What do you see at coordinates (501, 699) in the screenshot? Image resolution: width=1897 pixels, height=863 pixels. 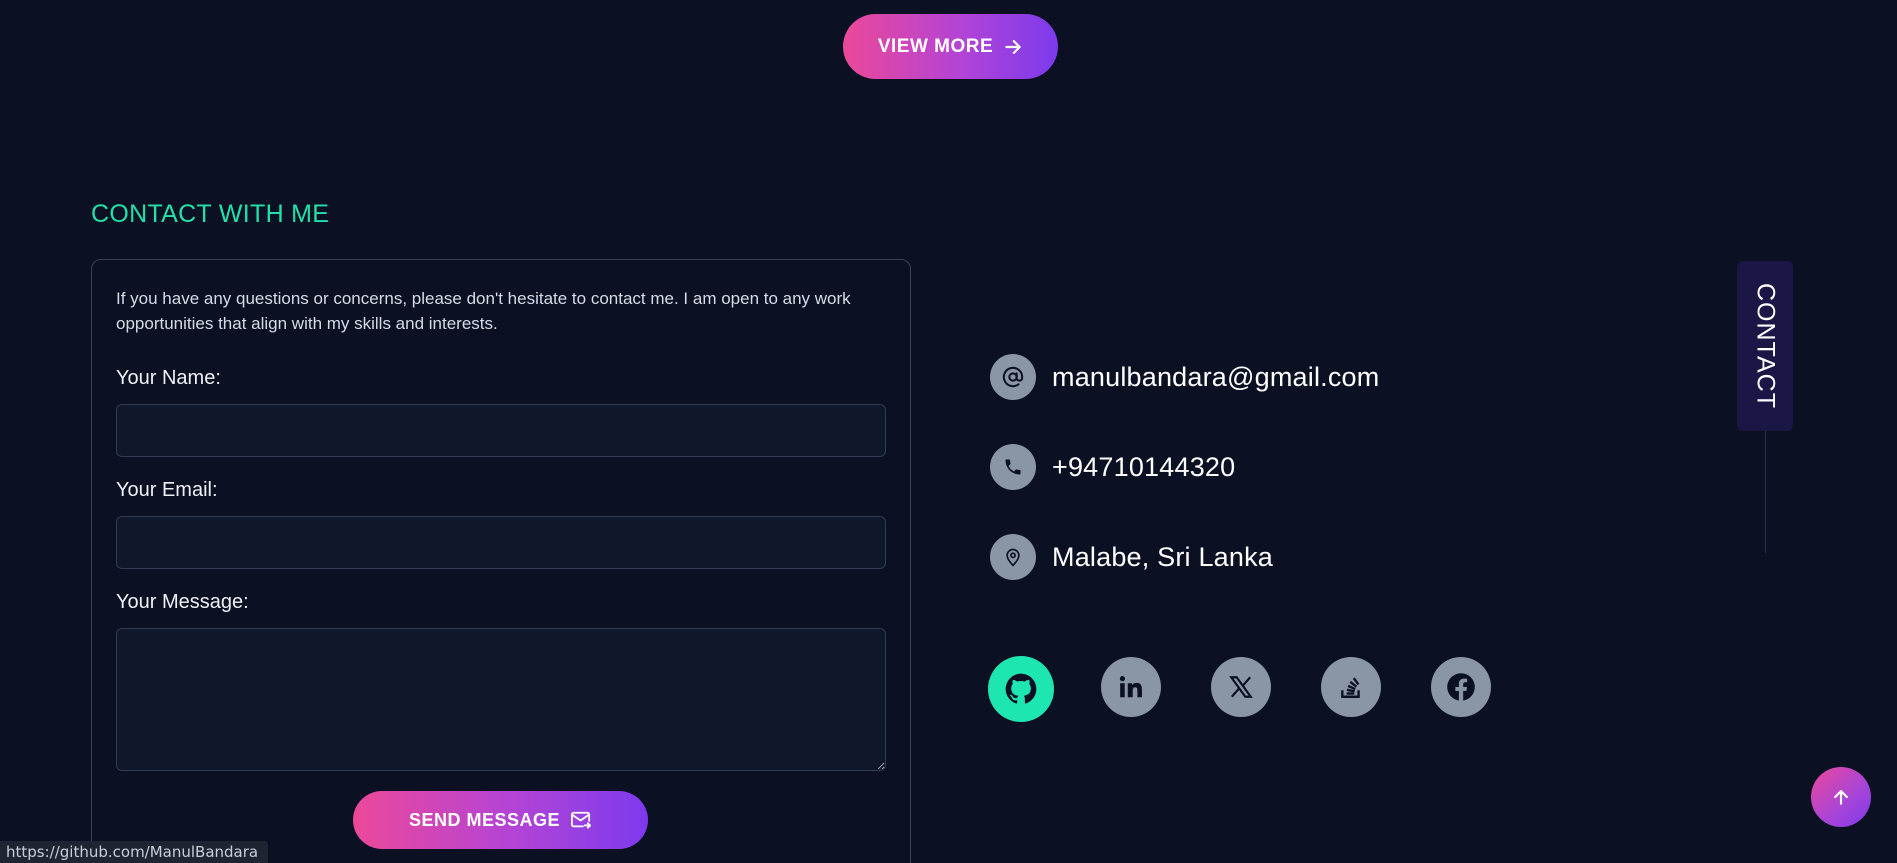 I see `message-textarea` at bounding box center [501, 699].